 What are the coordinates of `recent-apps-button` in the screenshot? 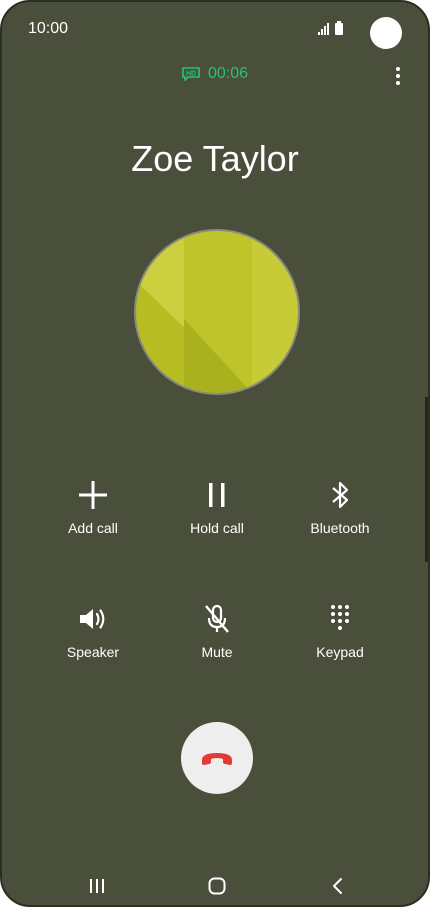 It's located at (97, 886).